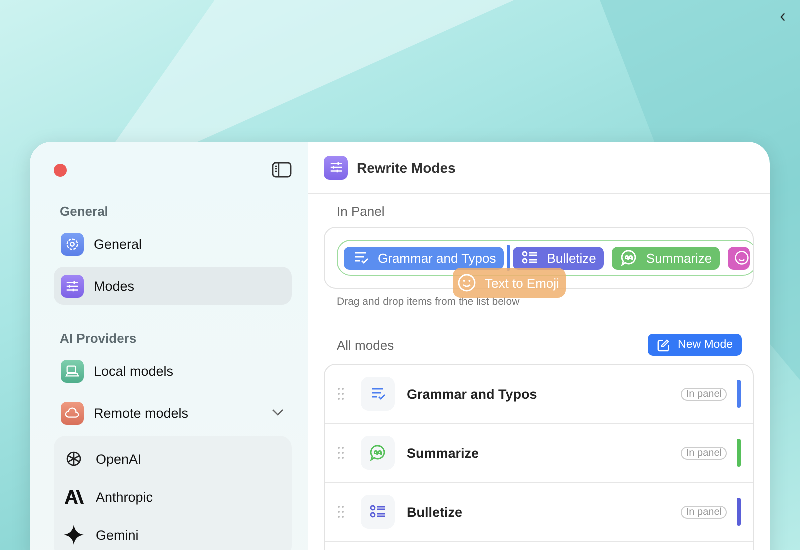  Describe the element at coordinates (173, 371) in the screenshot. I see `sidebar-item: Local models` at that location.